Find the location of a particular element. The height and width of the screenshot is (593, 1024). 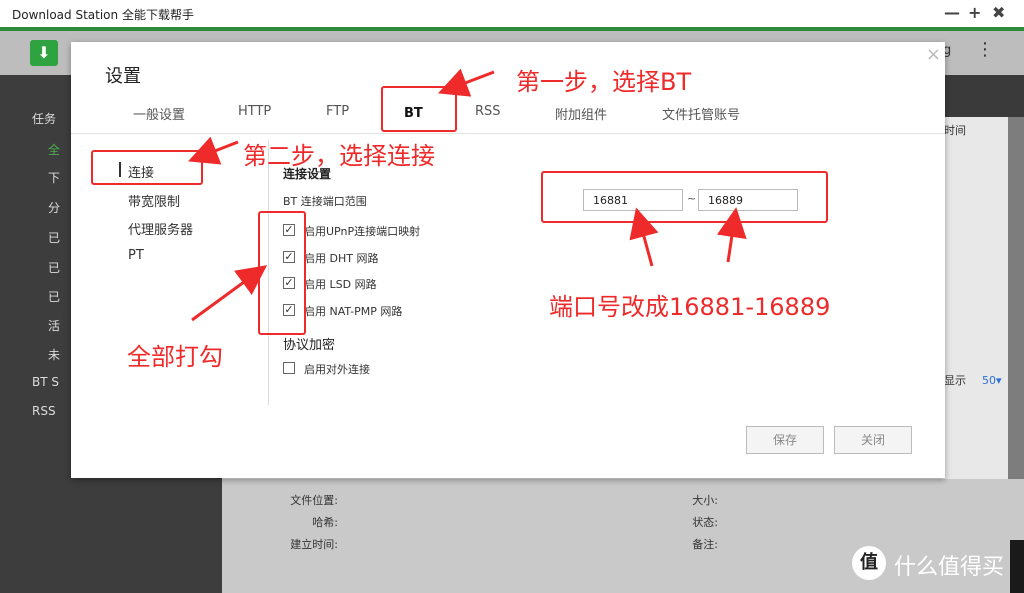

annotation-port-note: 端口号改成16881-16889 is located at coordinates (690, 307).